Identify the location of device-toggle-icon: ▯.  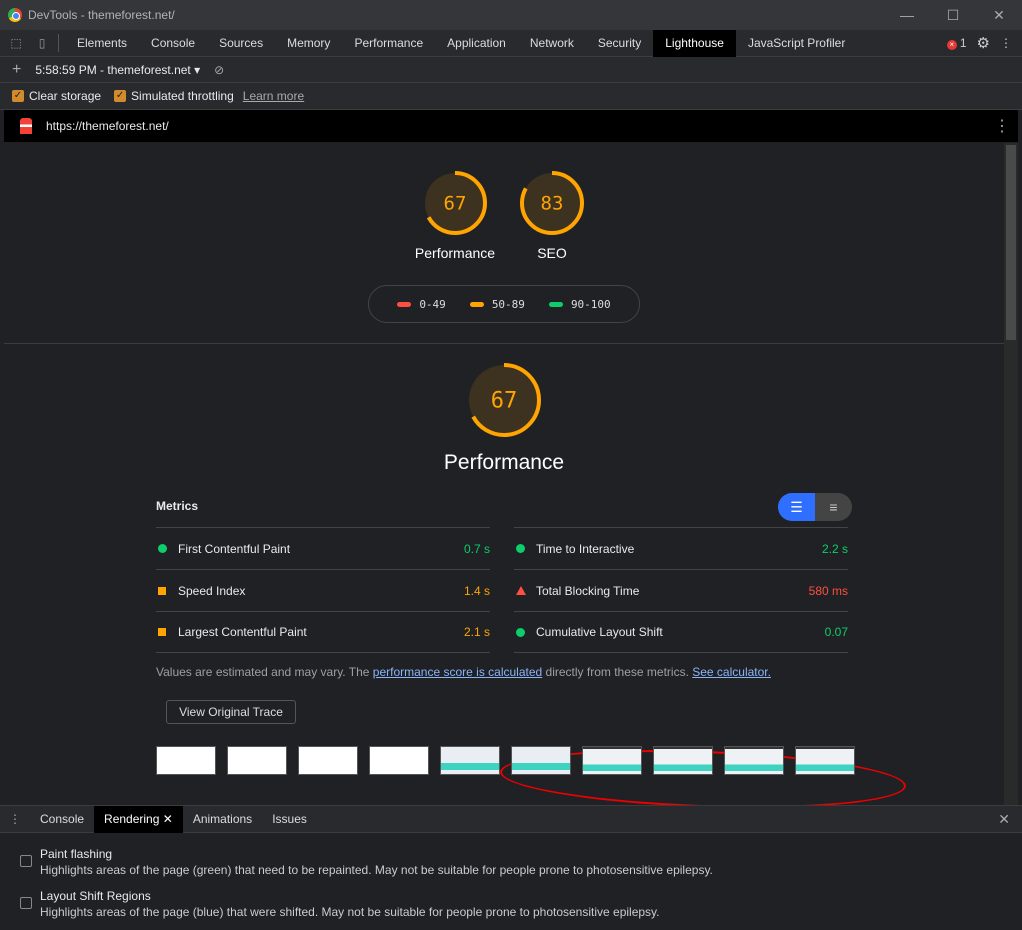
(42, 43).